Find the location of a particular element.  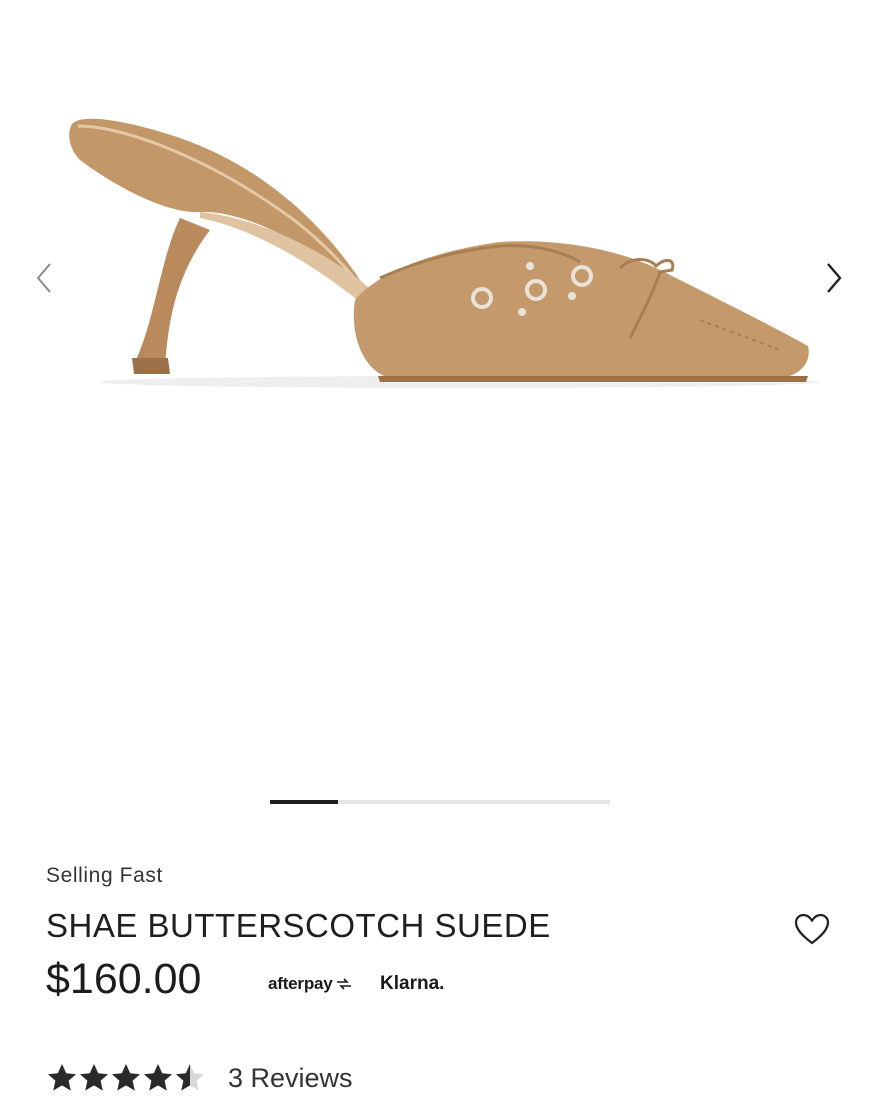

product-rating: 3 Reviews is located at coordinates (199, 1078).